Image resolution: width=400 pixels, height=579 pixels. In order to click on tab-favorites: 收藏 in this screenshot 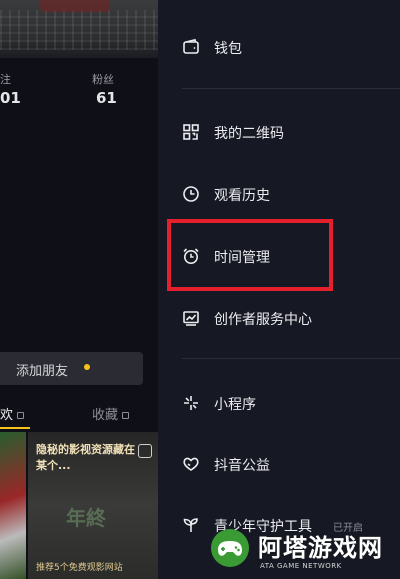, I will do `click(111, 413)`.